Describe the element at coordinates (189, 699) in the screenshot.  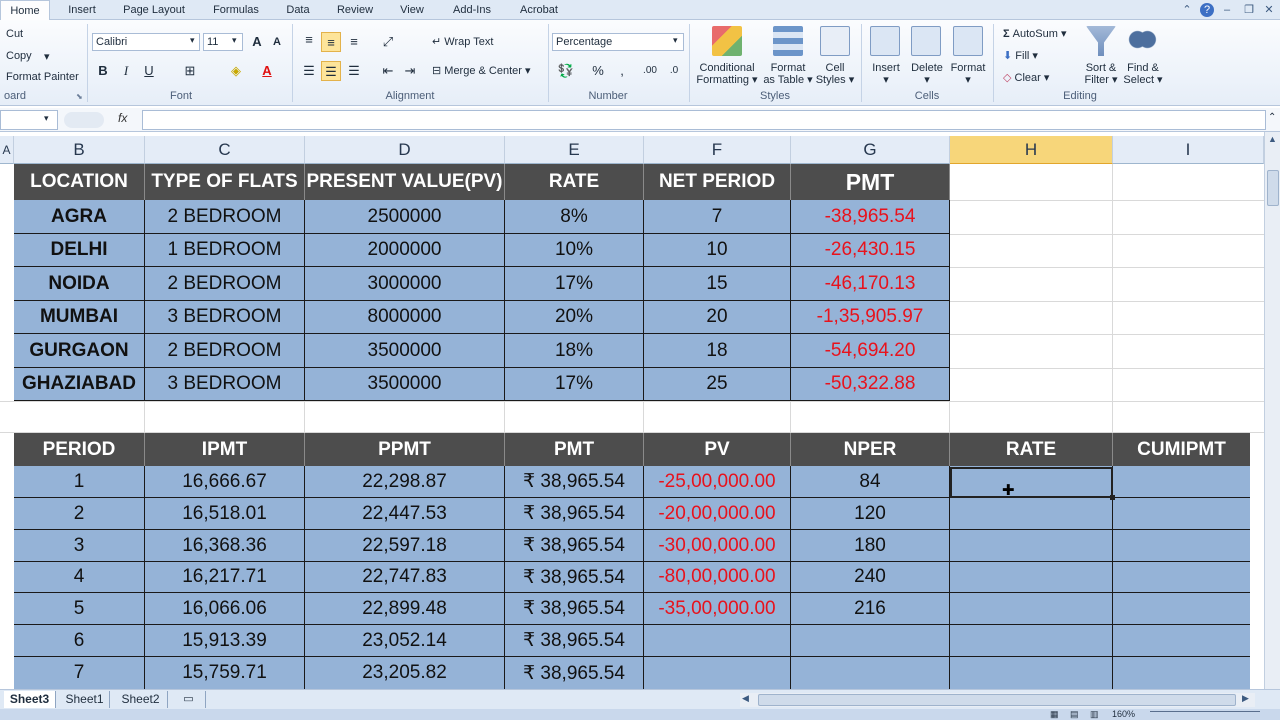
I see `insert-sheet-icon: ▭` at that location.